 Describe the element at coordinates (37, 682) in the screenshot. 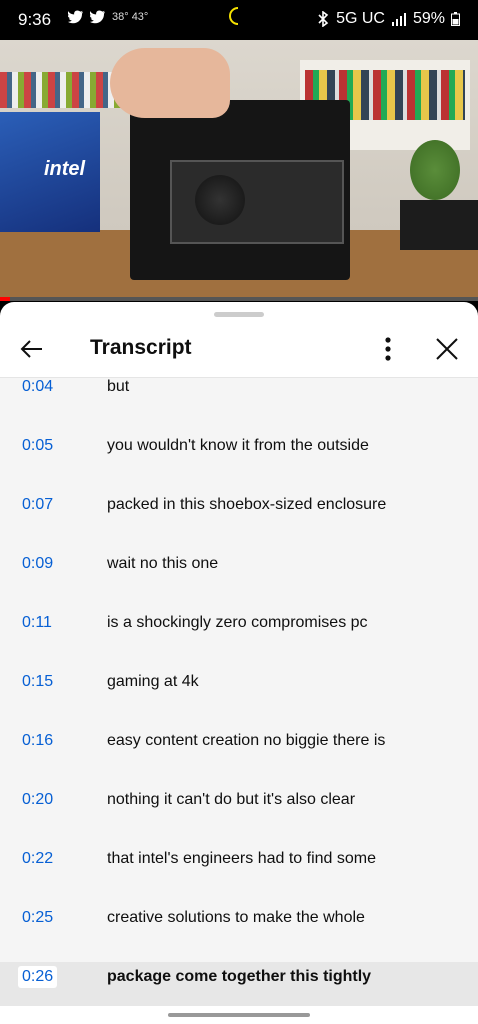

I see `transcript-timestamp: 0:15` at that location.